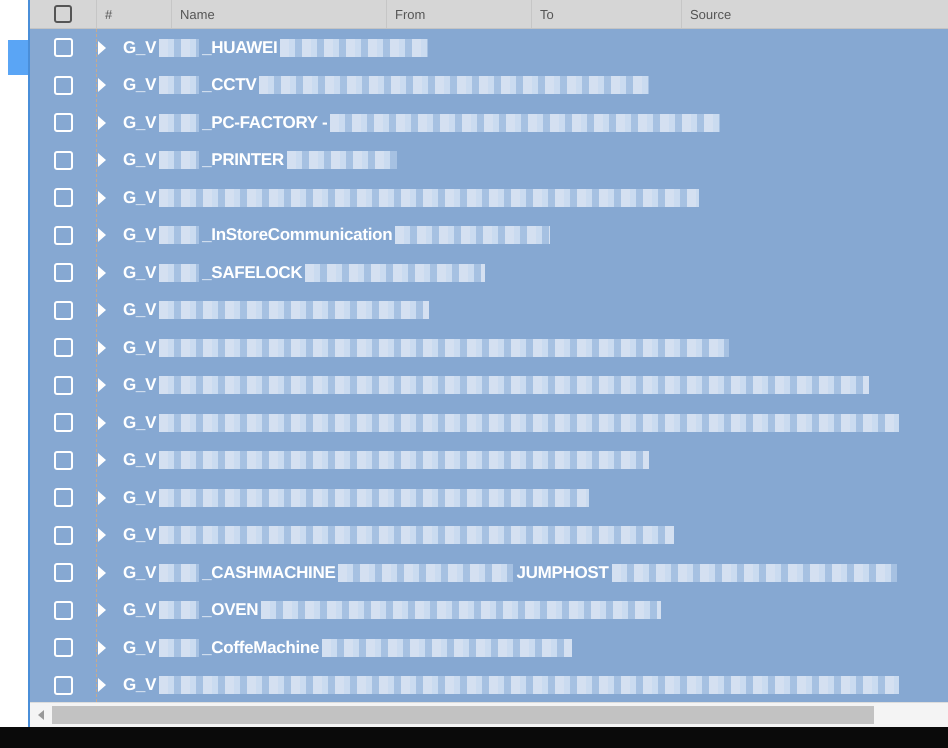  What do you see at coordinates (261, 648) in the screenshot?
I see `group-name: _CoffeMachine` at bounding box center [261, 648].